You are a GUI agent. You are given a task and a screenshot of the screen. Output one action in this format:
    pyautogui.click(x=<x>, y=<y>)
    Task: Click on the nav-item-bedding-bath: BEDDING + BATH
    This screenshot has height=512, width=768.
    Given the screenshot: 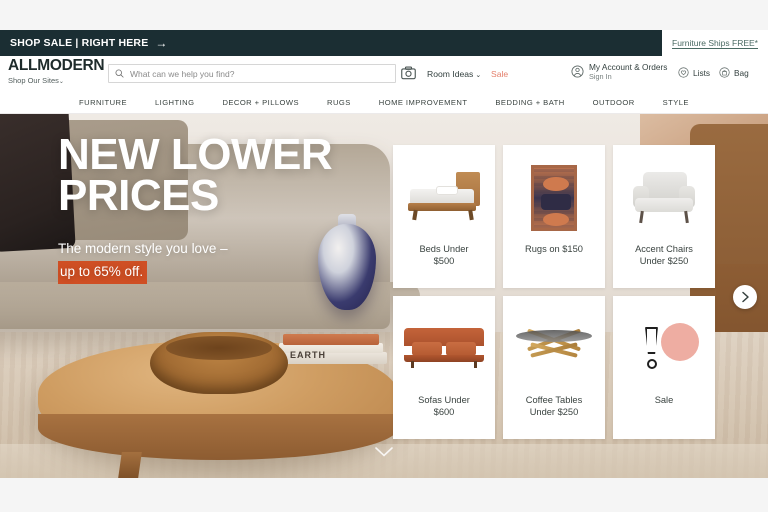 What is the action you would take?
    pyautogui.click(x=529, y=102)
    